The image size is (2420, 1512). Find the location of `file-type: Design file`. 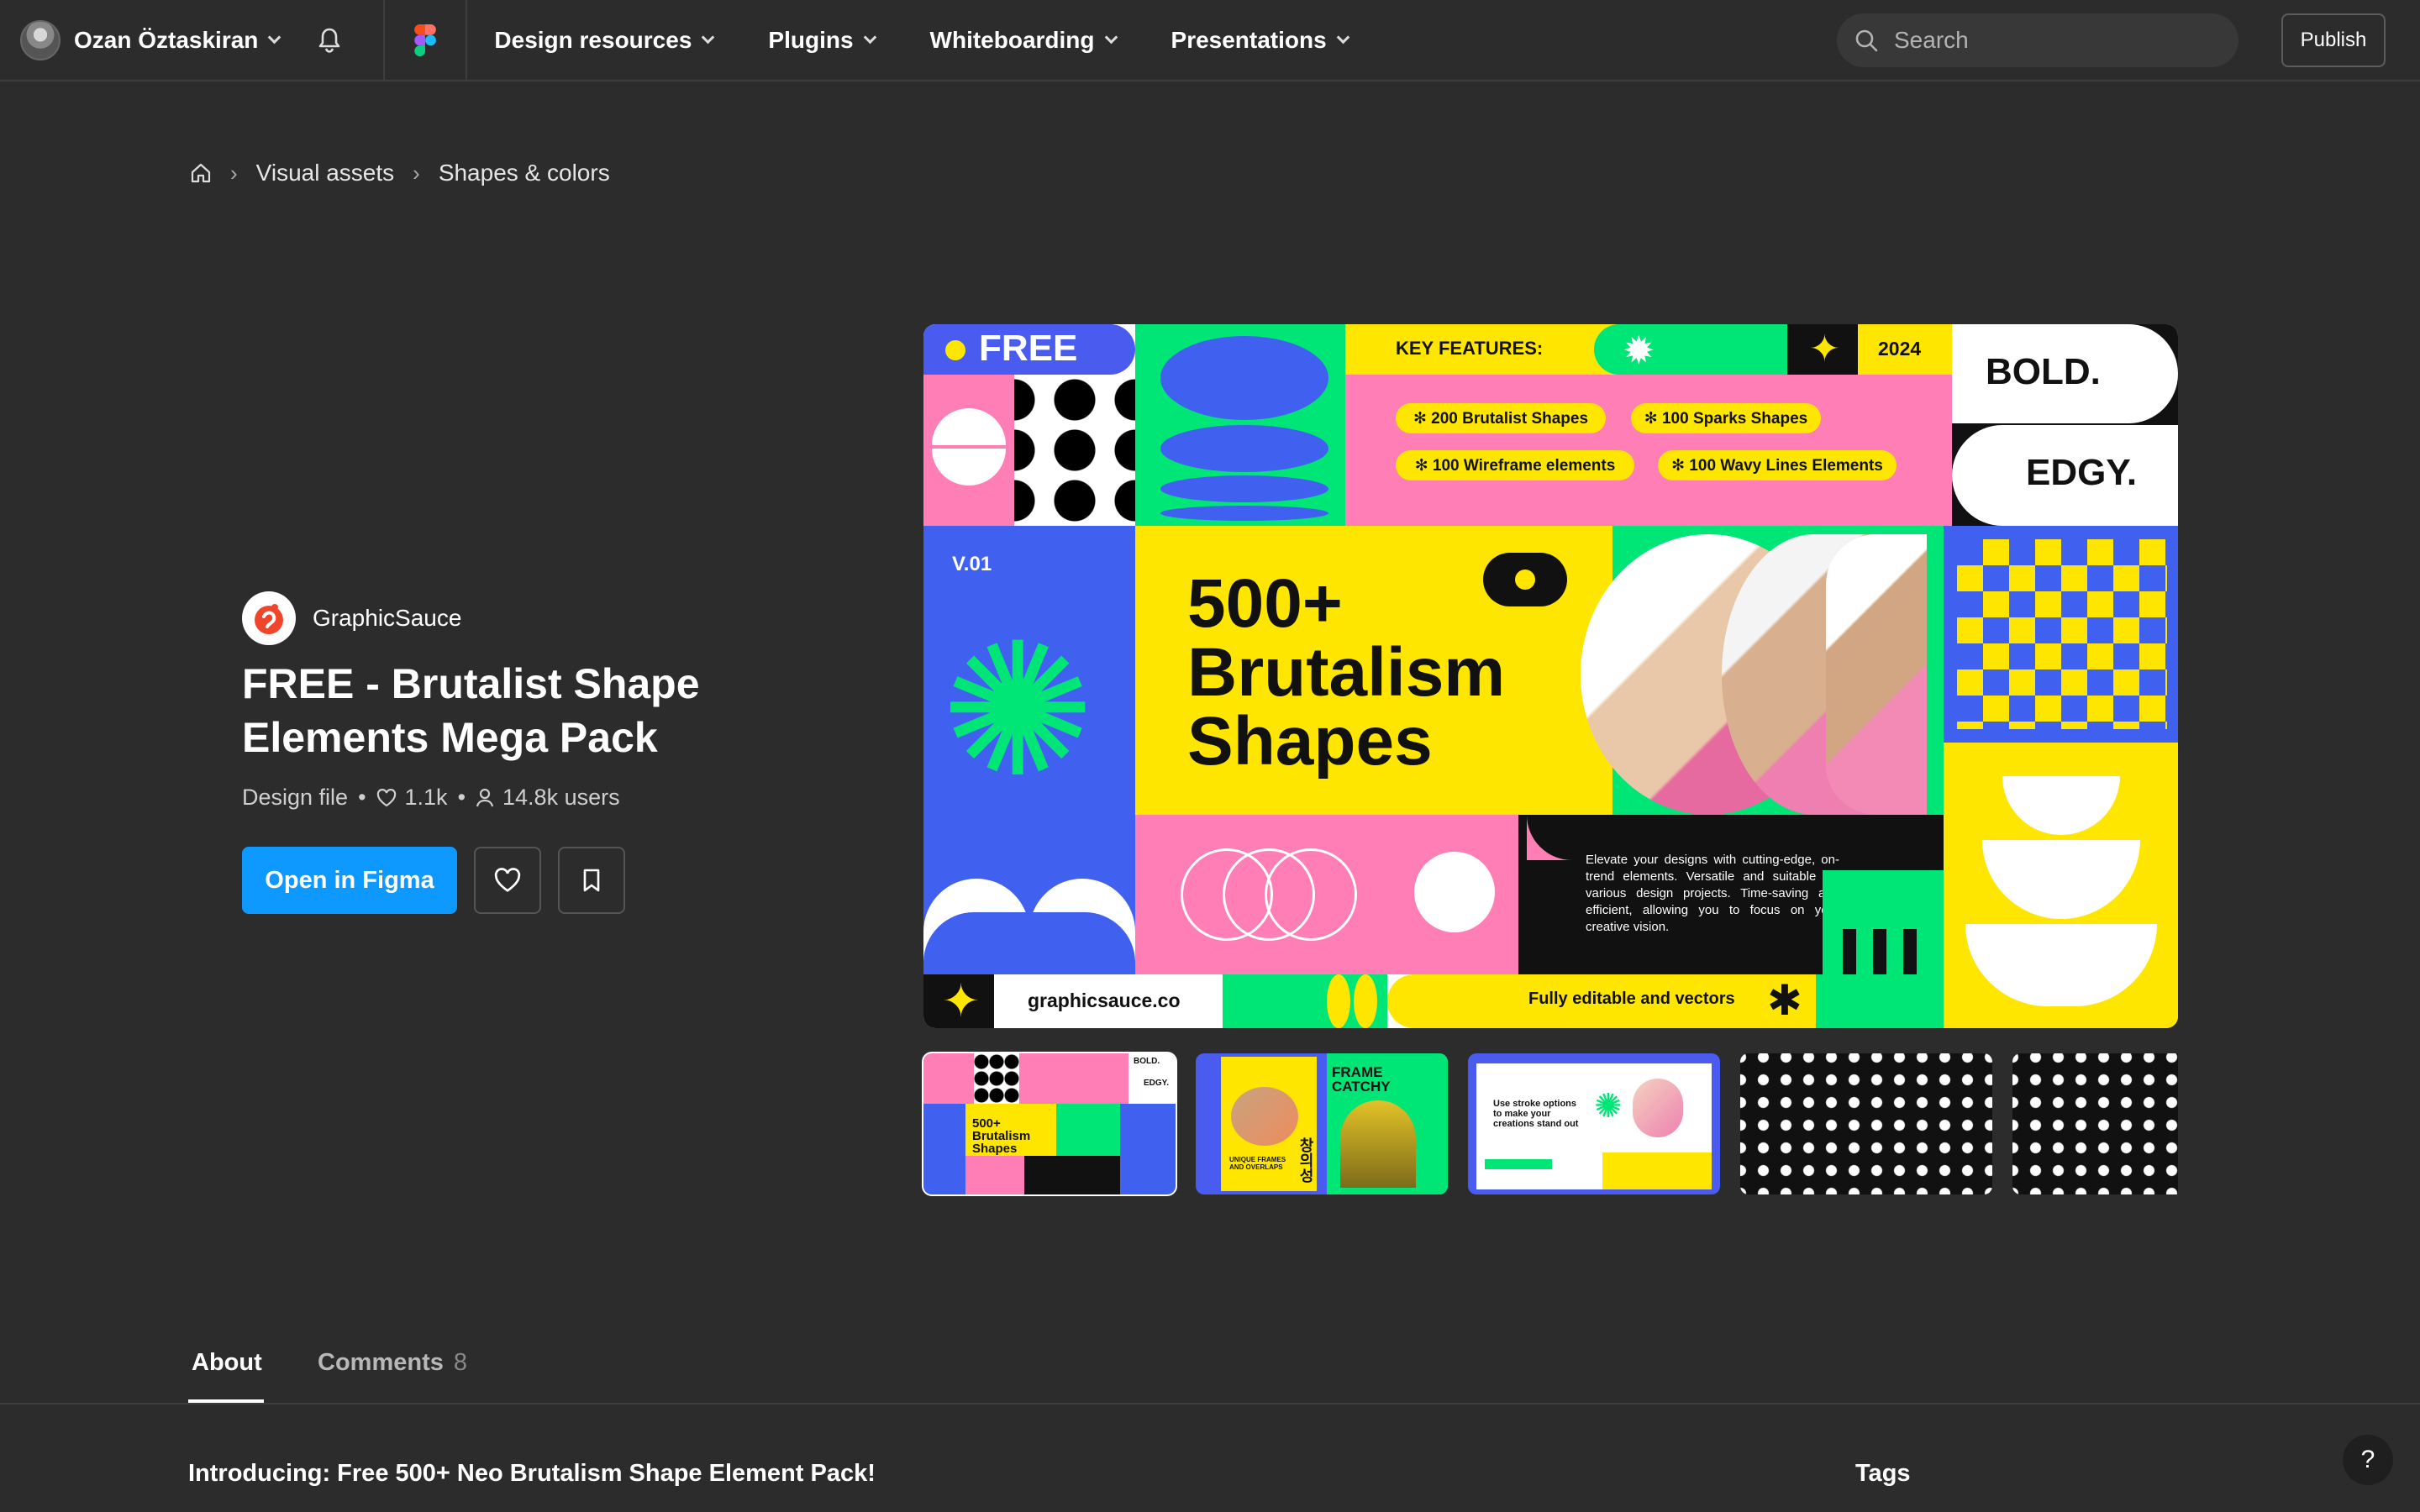

file-type: Design file is located at coordinates (295, 797).